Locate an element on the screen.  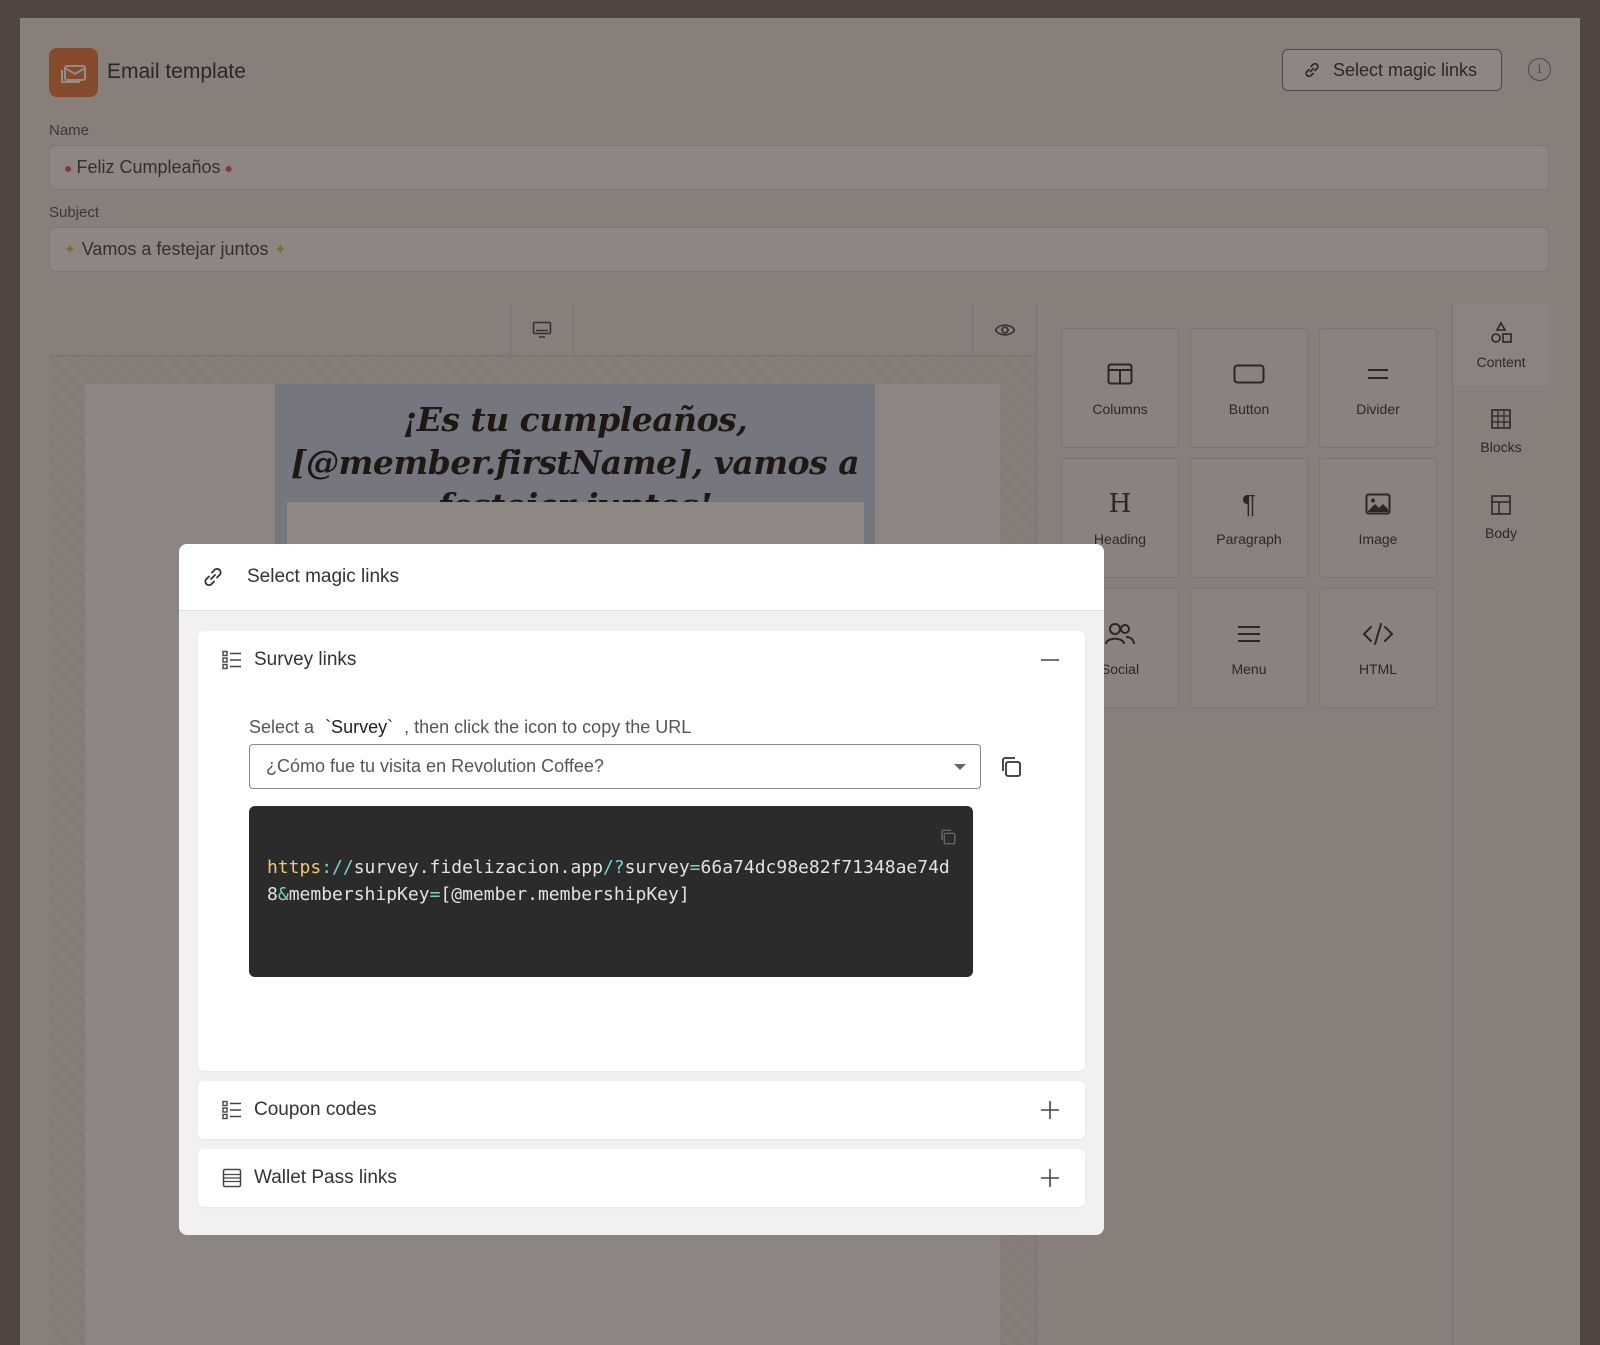
hint-code: `Survey` is located at coordinates (359, 727).